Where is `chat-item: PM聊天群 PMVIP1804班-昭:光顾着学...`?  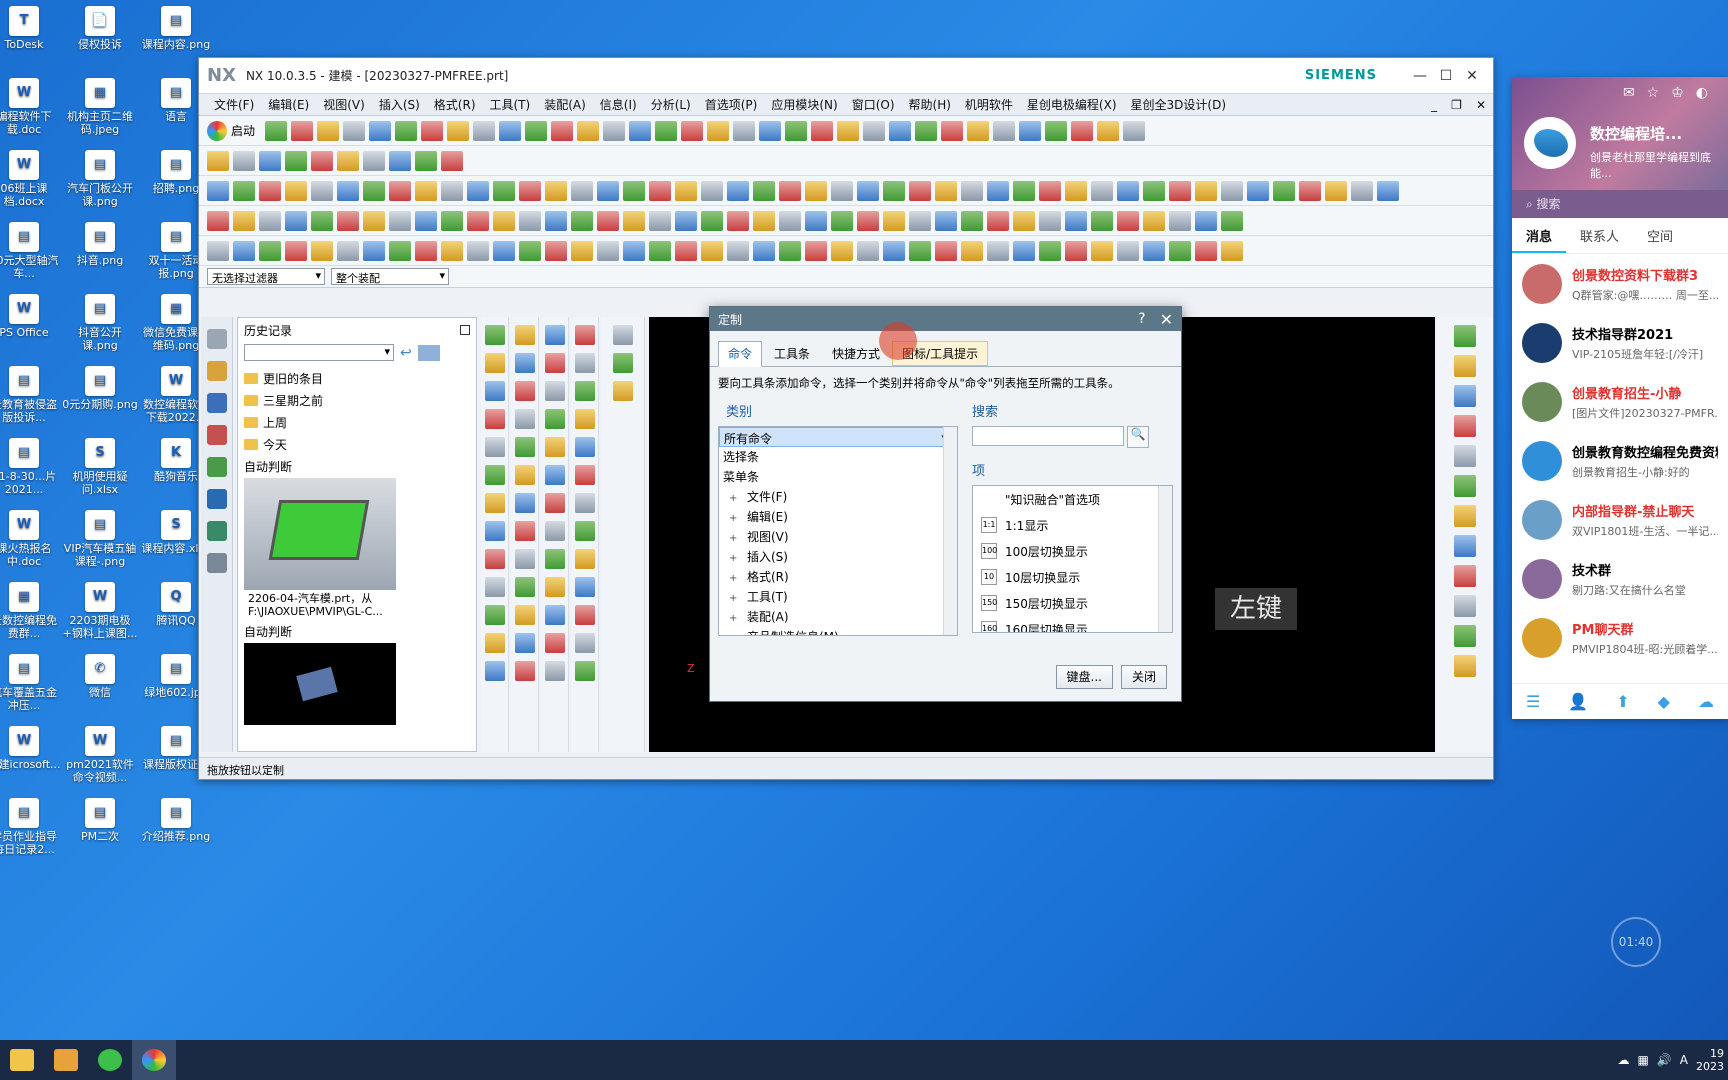 chat-item: PM聊天群 PMVIP1804班-昭:光顾着学... is located at coordinates (1620, 637).